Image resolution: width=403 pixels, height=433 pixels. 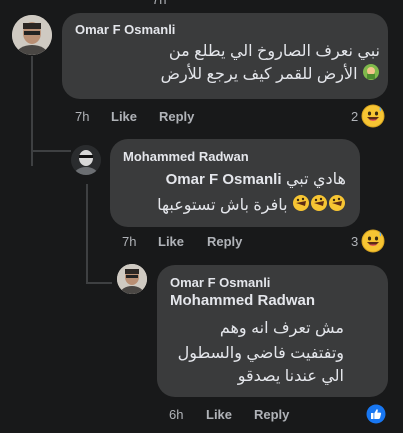 I want to click on comment-text: هادي تبي, so click(x=315, y=179).